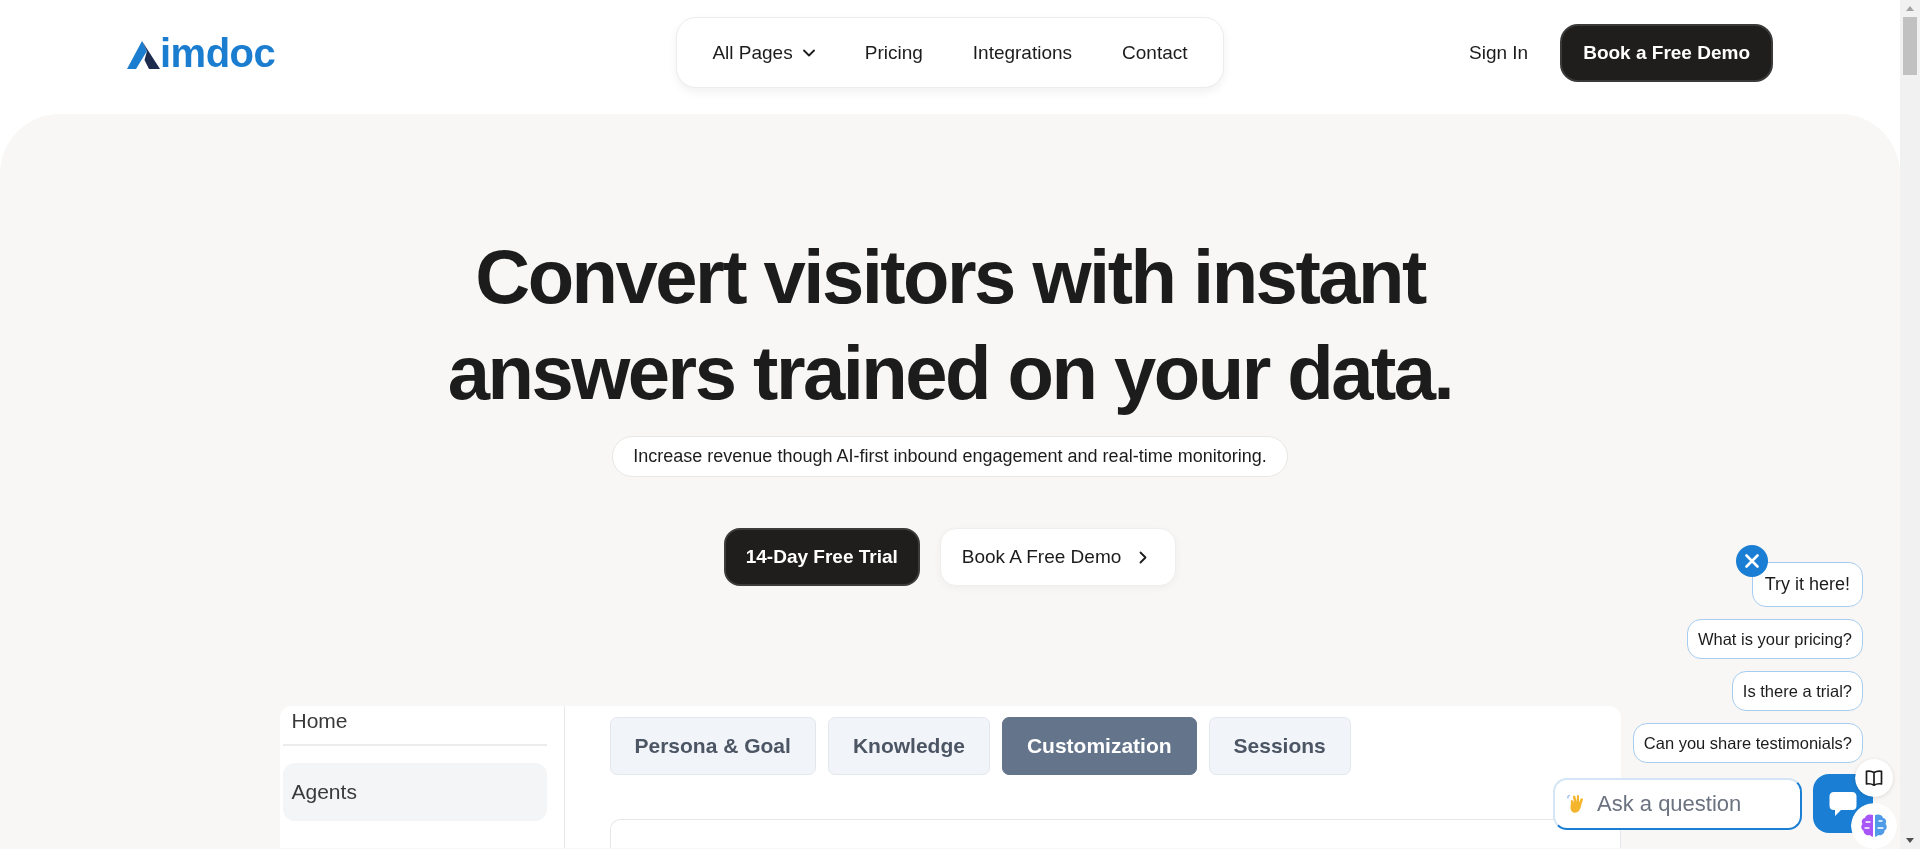 The width and height of the screenshot is (1920, 849). Describe the element at coordinates (1874, 826) in the screenshot. I see `brain-icon` at that location.